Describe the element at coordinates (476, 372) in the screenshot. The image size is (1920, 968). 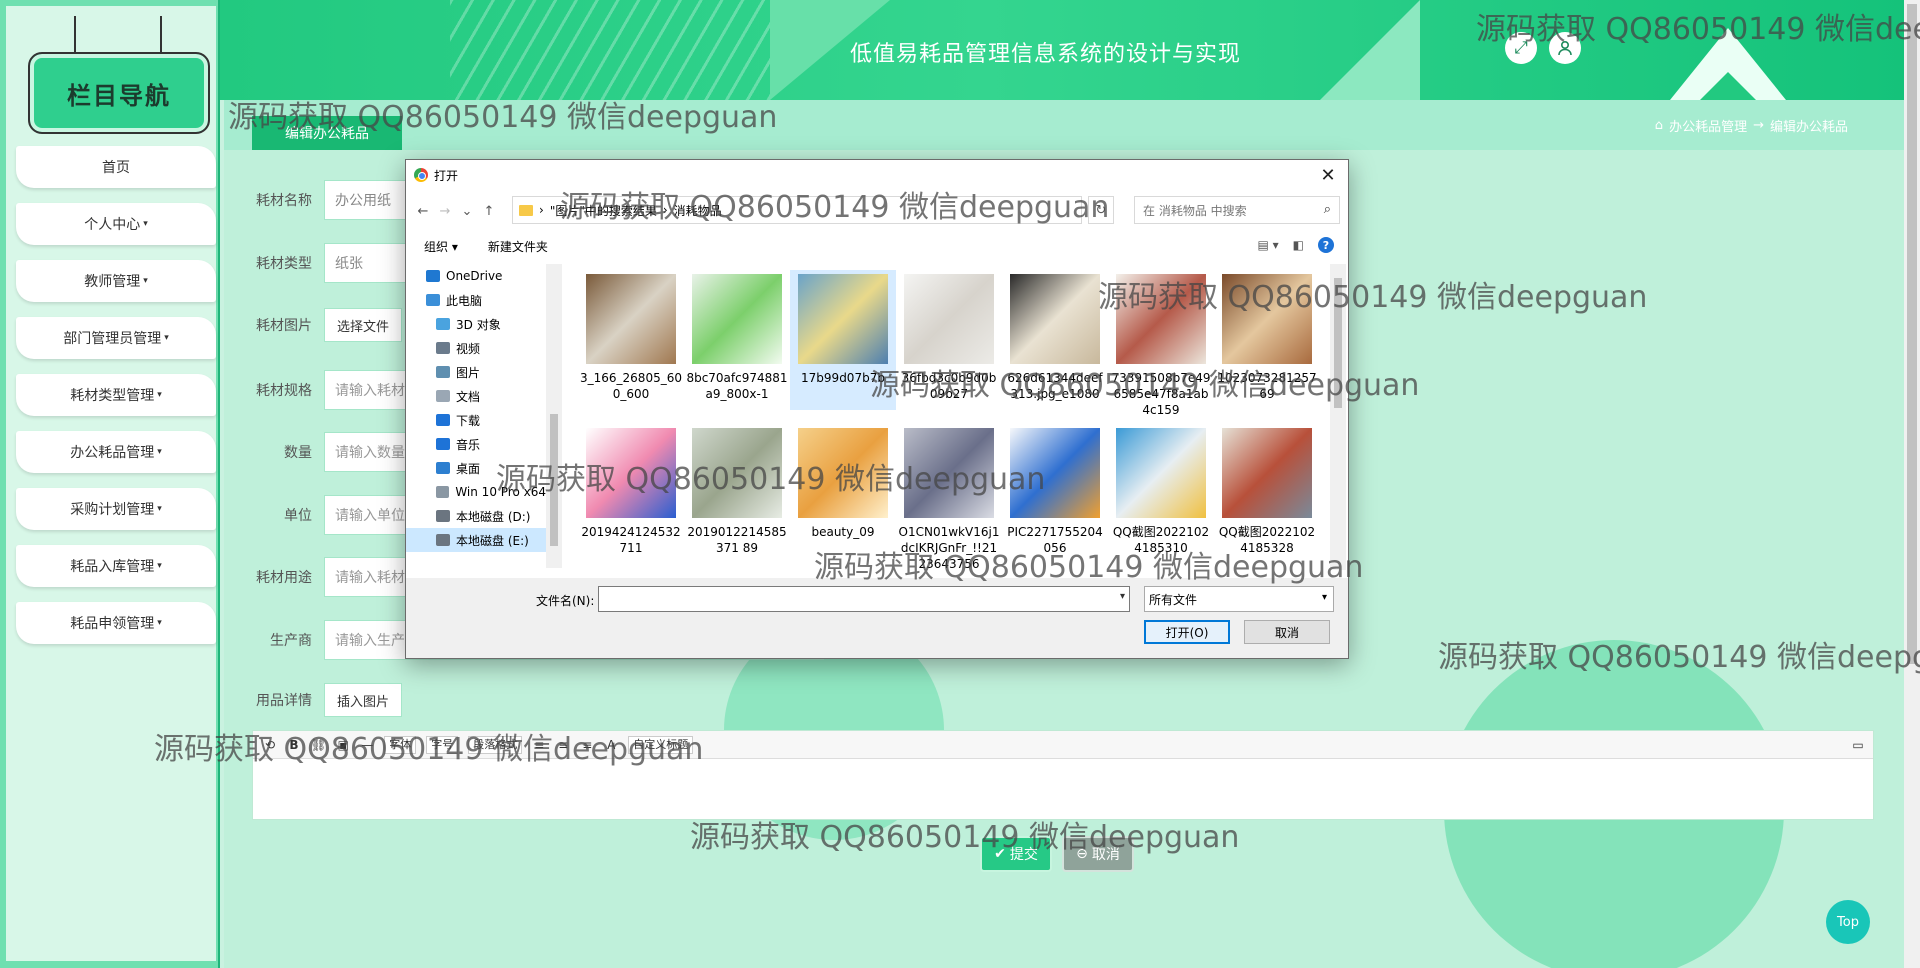
I see `tree-item: 图片` at that location.